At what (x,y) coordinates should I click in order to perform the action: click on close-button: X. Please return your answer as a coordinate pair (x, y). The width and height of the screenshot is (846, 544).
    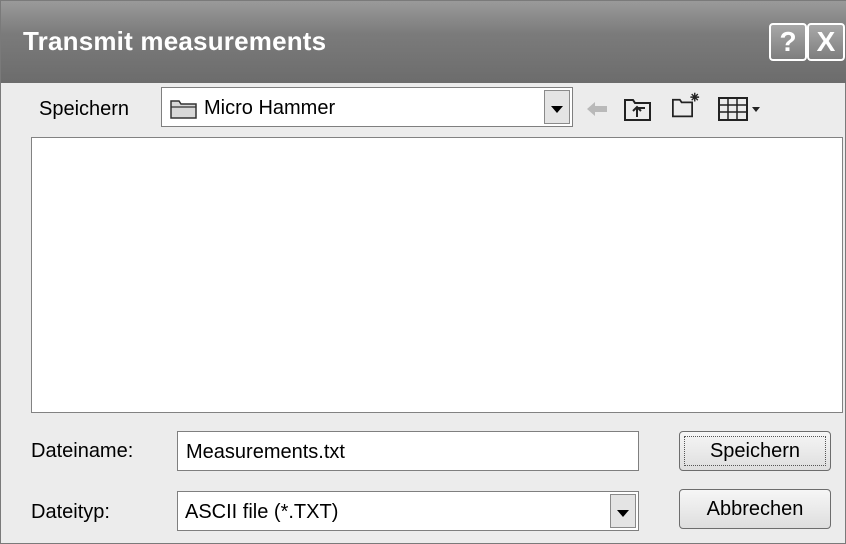
    Looking at the image, I should click on (826, 42).